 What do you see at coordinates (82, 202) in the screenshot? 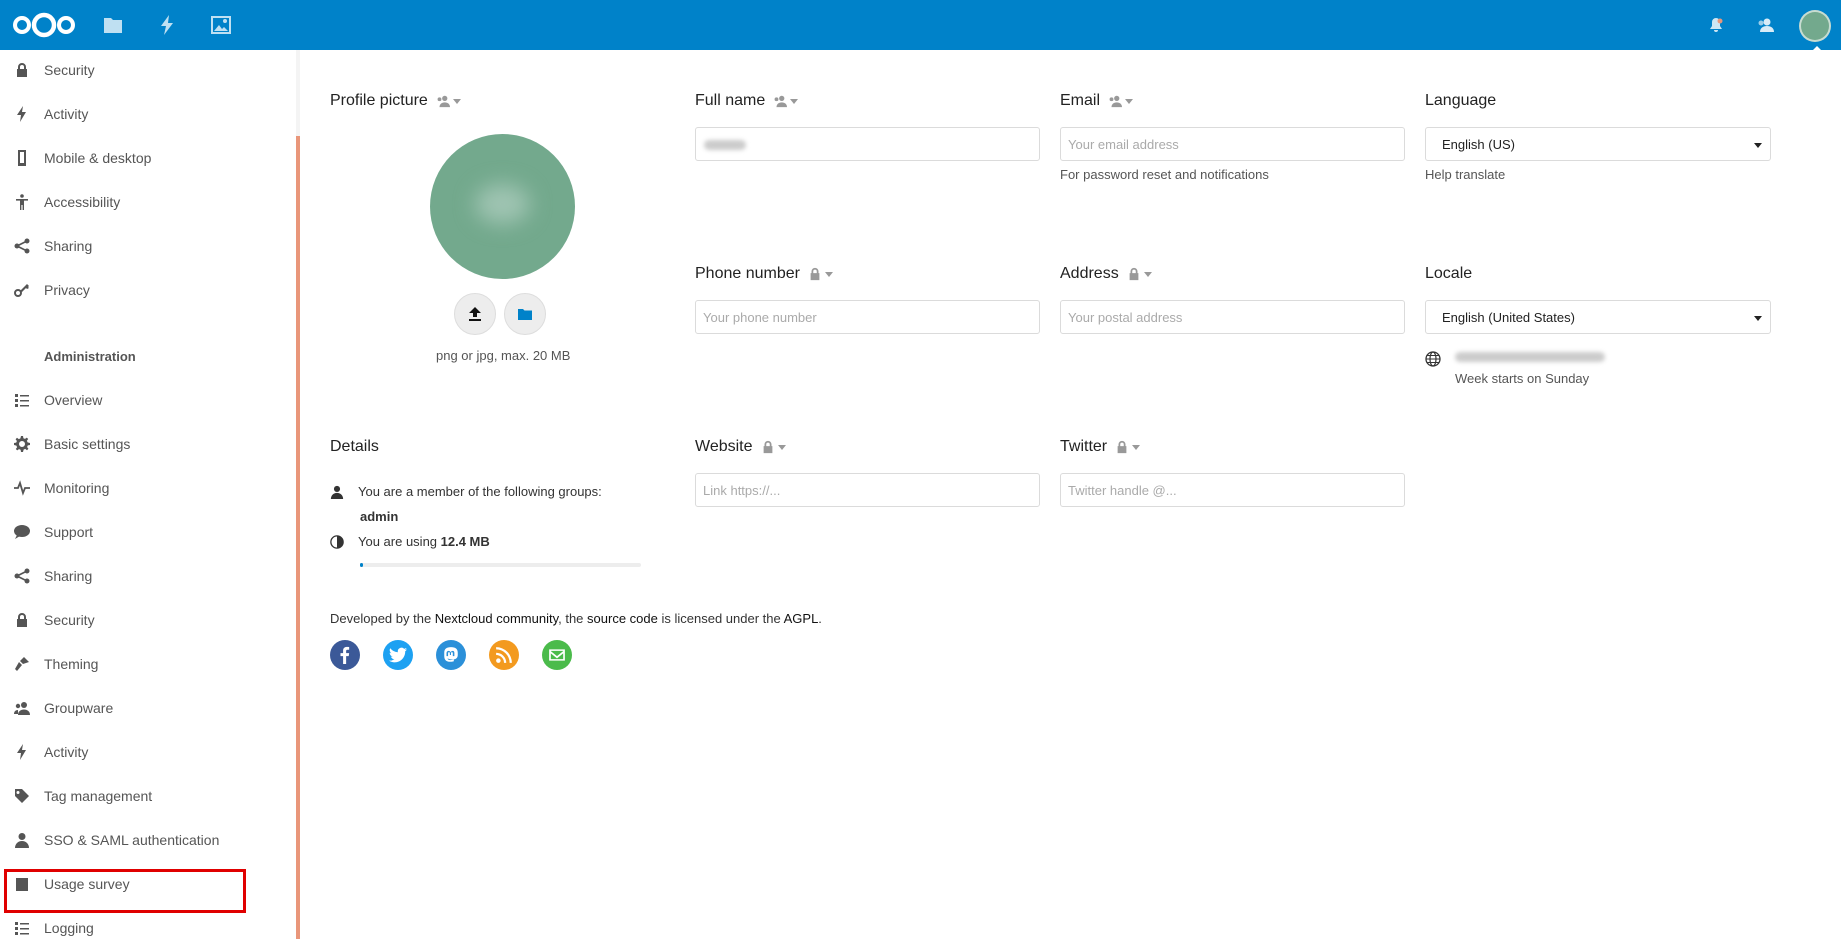
I see `sidebar-item-label: Accessibility` at bounding box center [82, 202].